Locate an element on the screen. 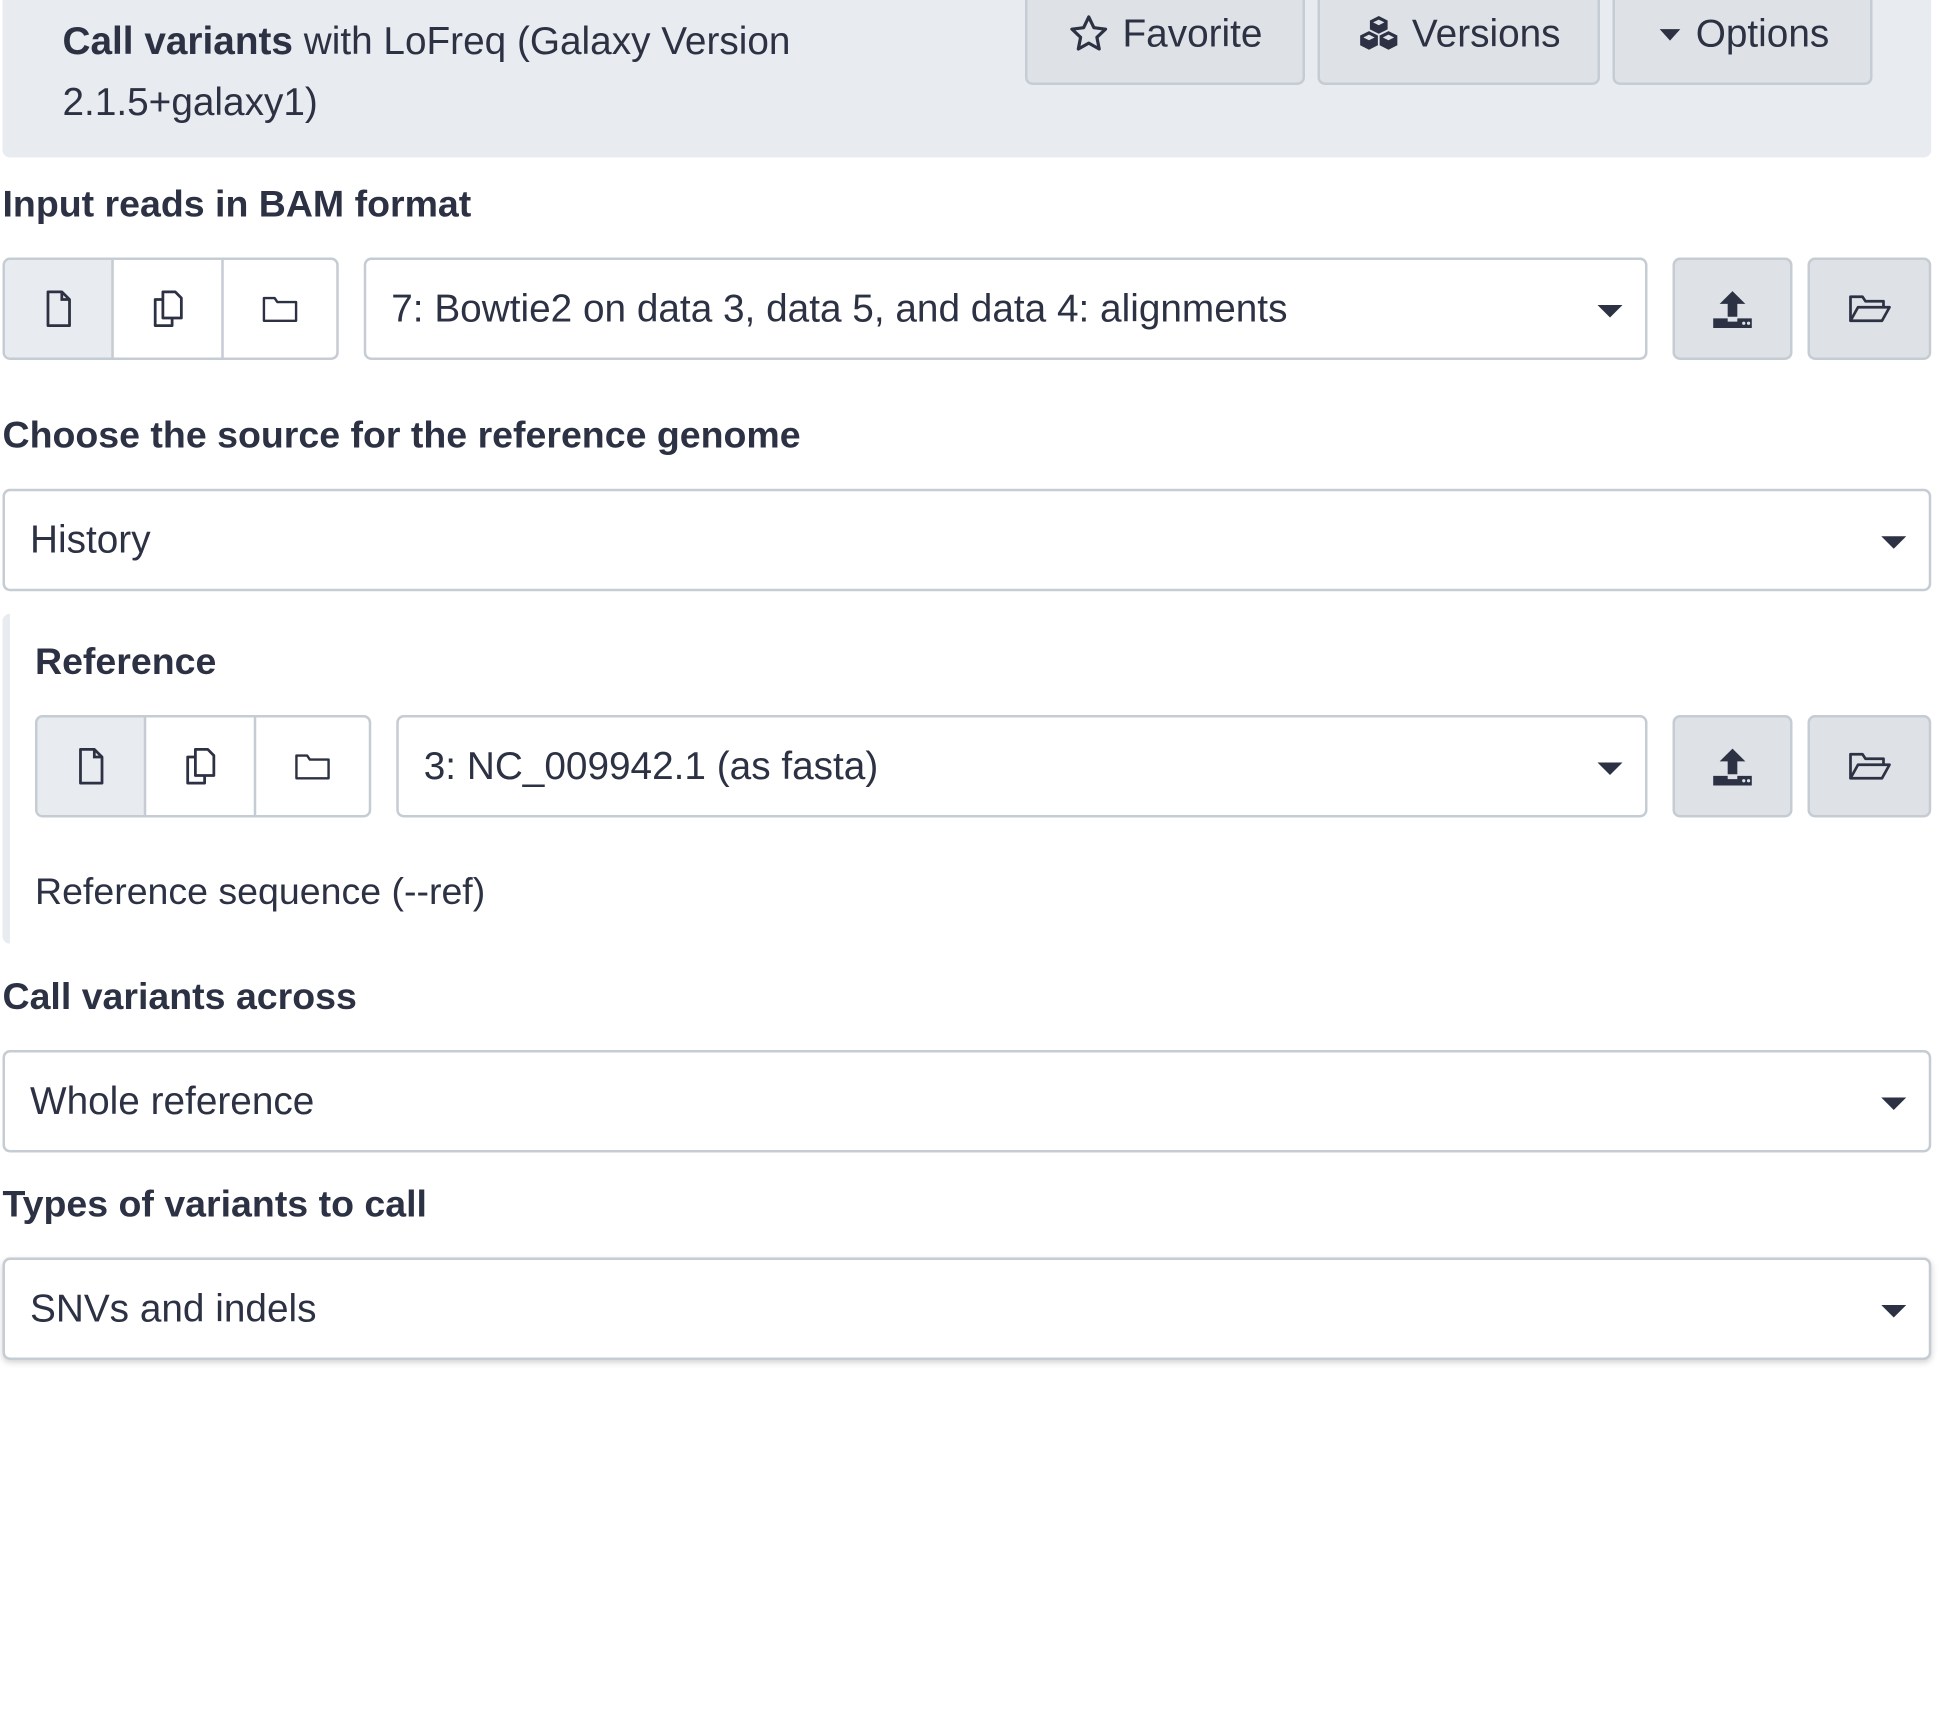 The width and height of the screenshot is (1947, 1728). caret-down-icon is located at coordinates (1669, 35).